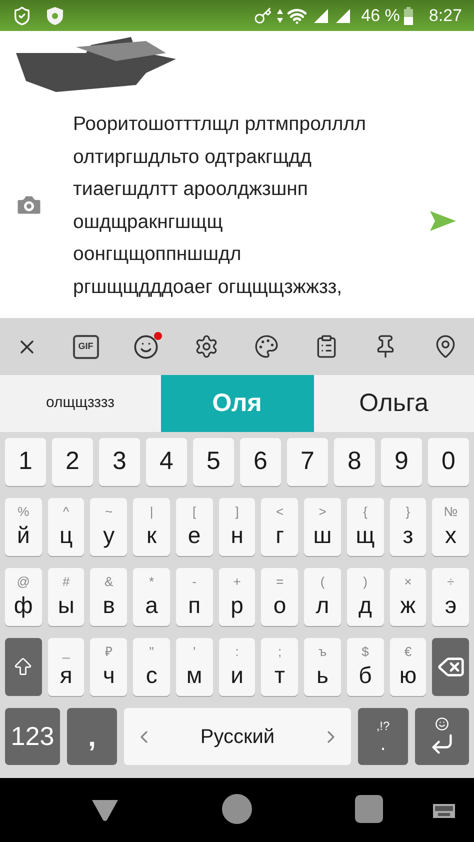 The image size is (474, 842). I want to click on letter-key: = о, so click(279, 597).